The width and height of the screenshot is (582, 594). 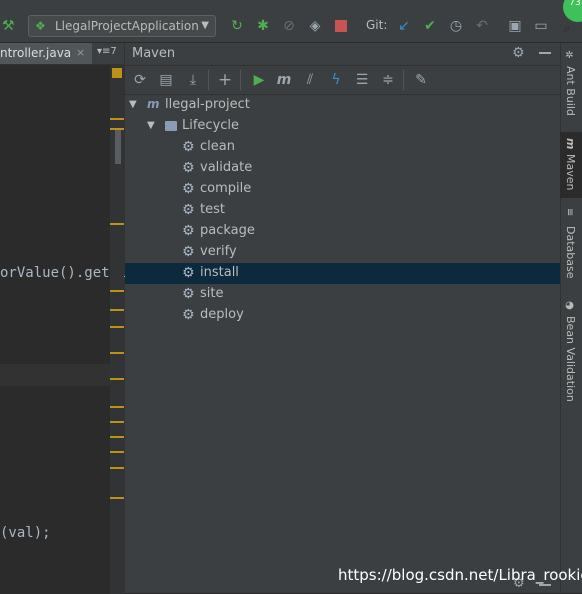 What do you see at coordinates (40, 26) in the screenshot?
I see `spring-boot-icon: ❖` at bounding box center [40, 26].